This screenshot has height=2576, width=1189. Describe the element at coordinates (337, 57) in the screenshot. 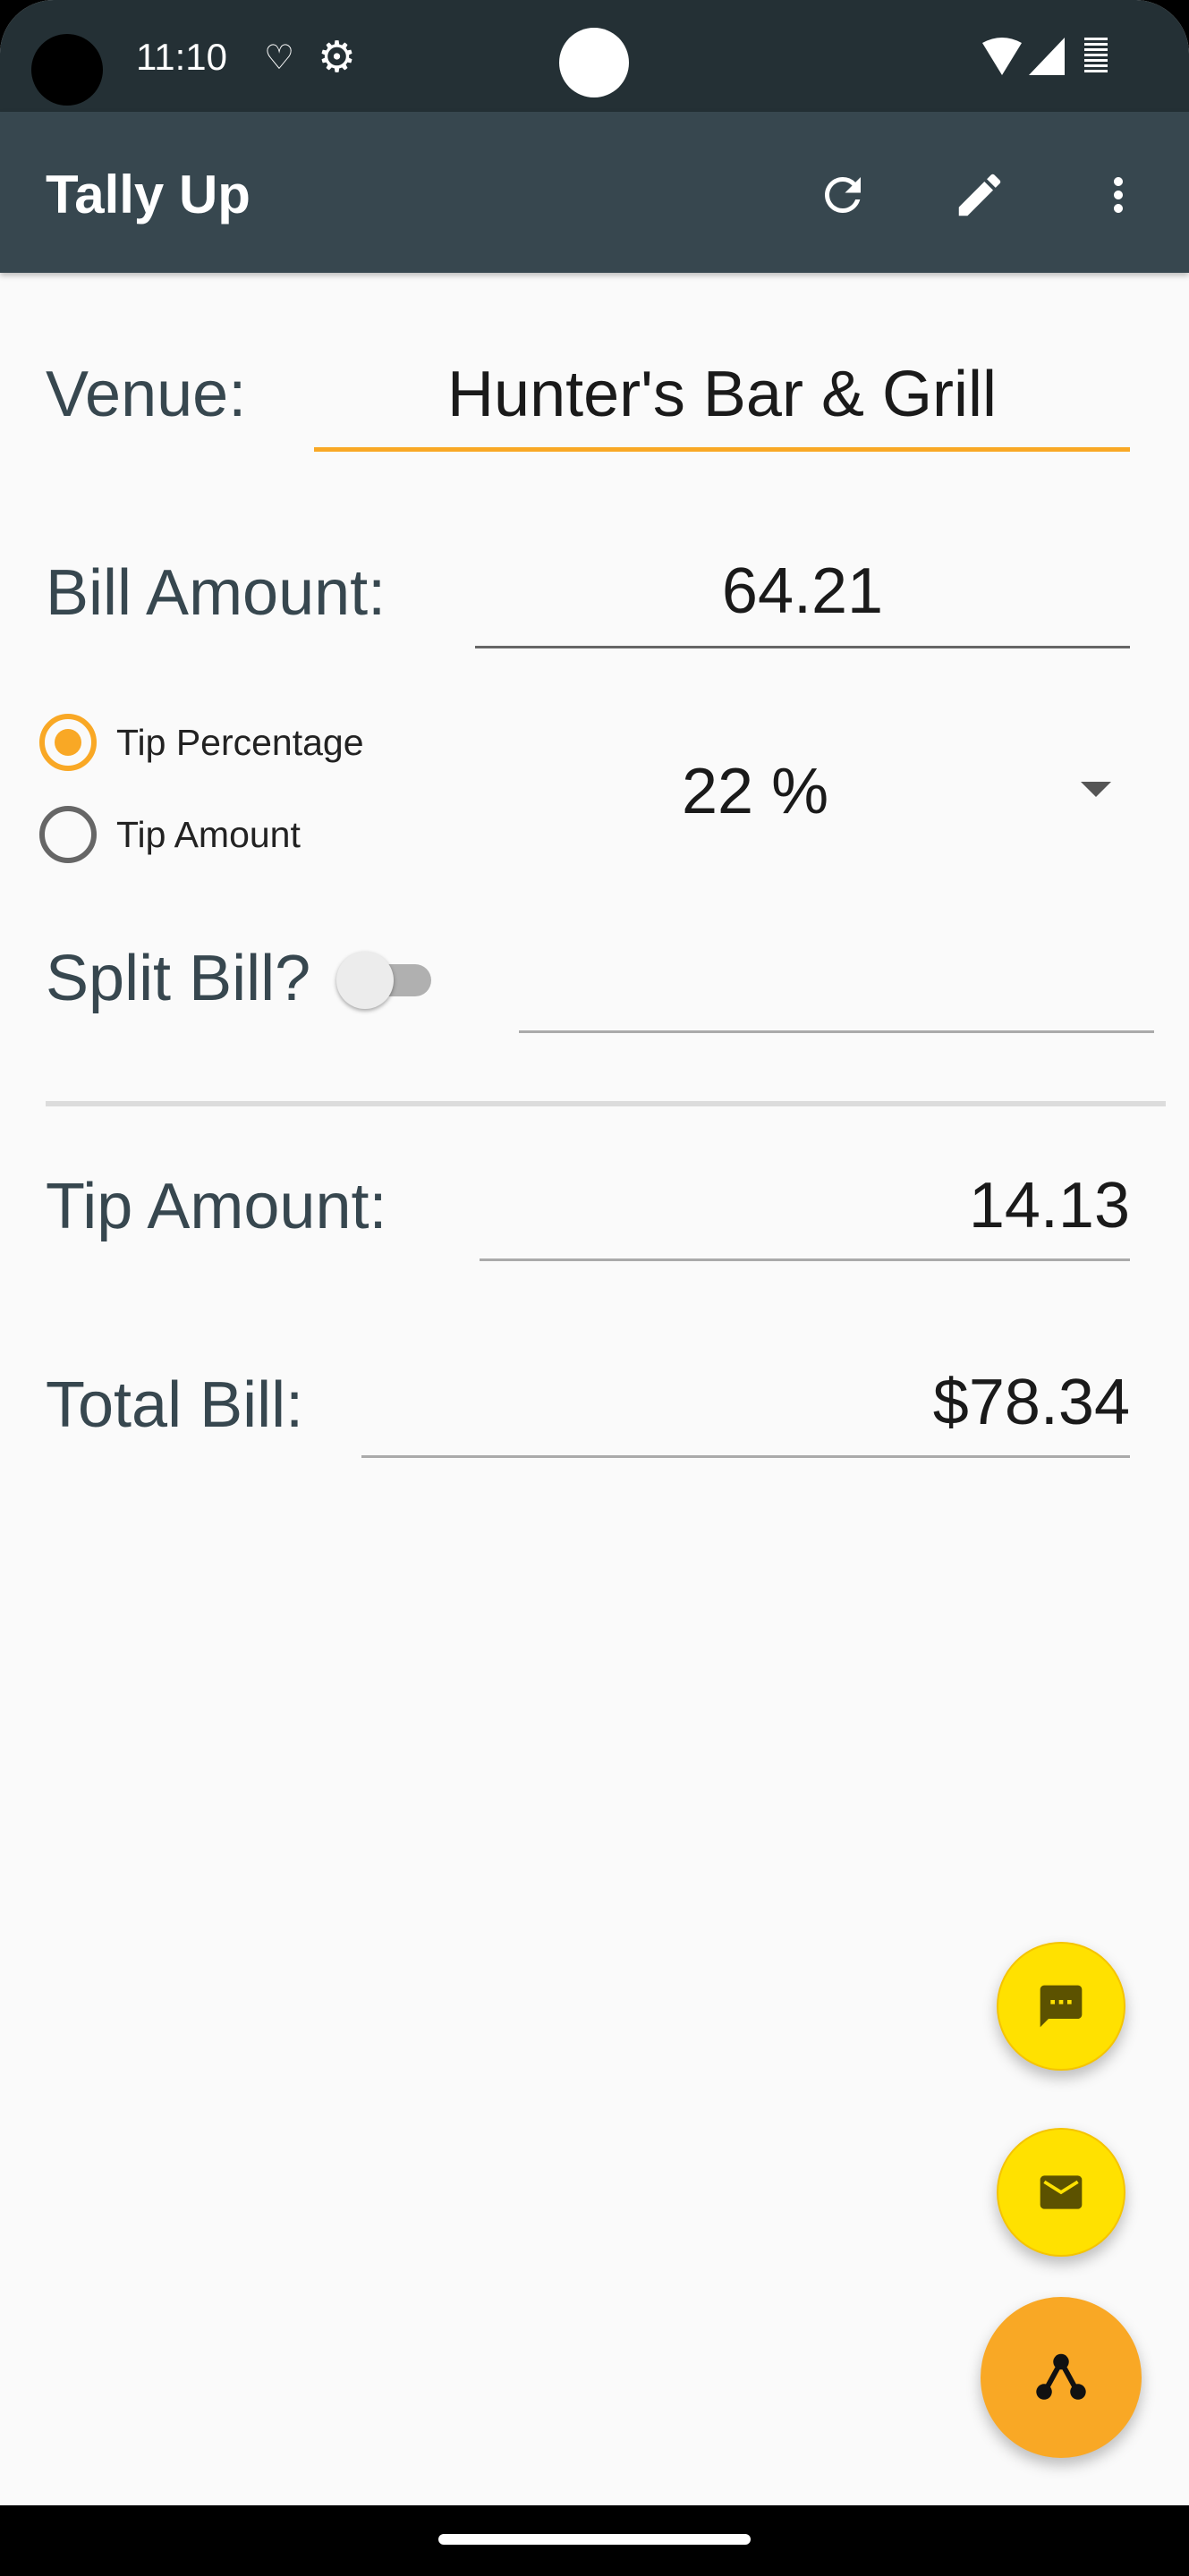

I see `settings-gear-icon: ⚙` at that location.